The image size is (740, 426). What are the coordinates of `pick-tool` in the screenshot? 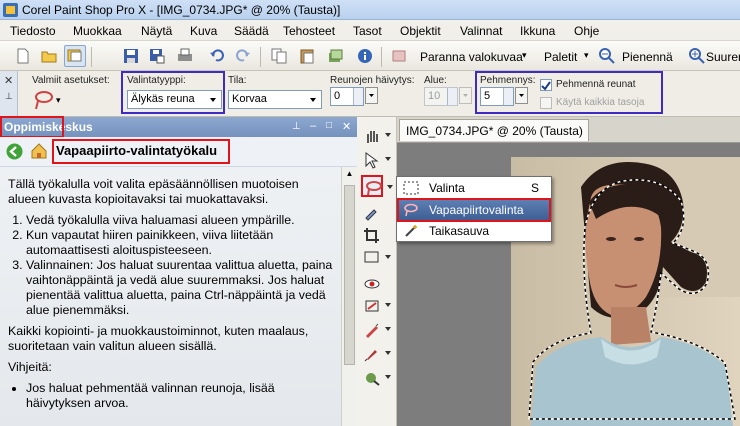 It's located at (376, 160).